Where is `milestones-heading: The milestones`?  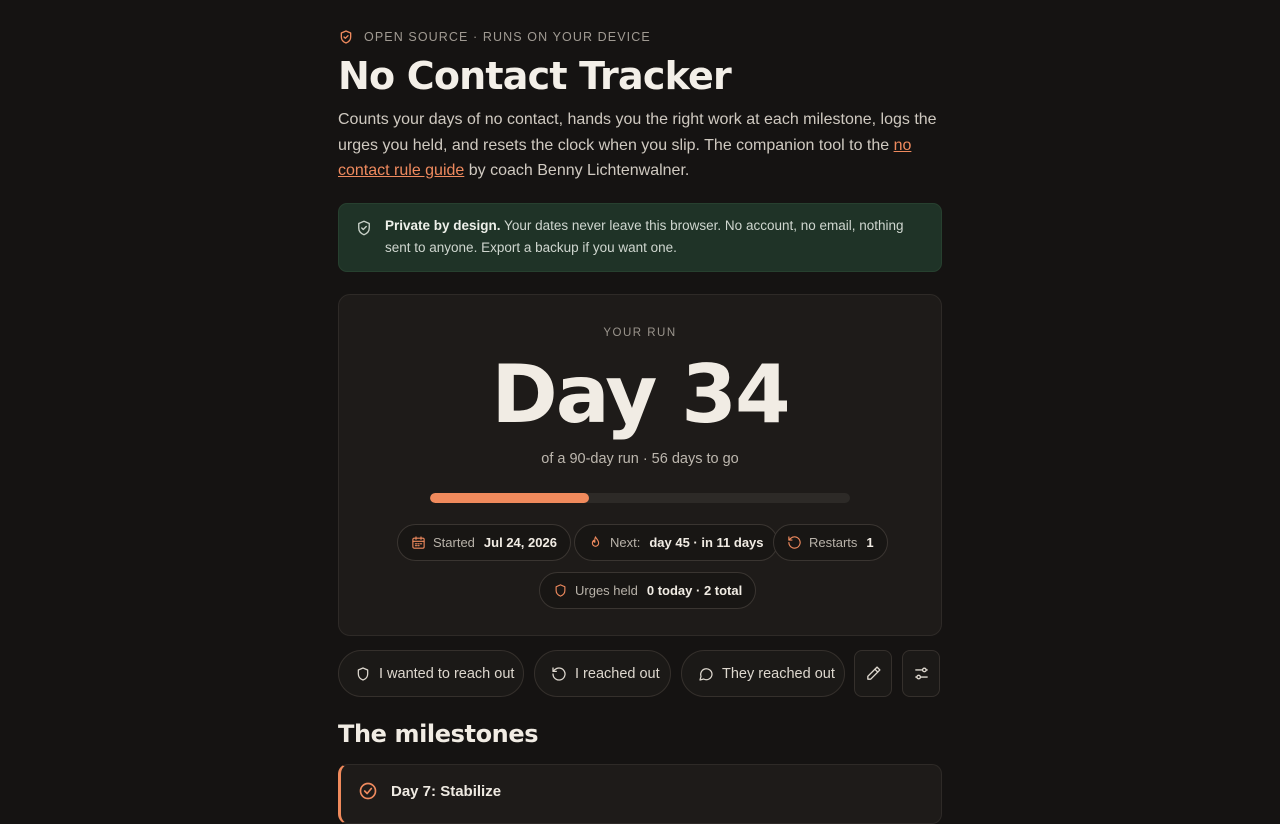 milestones-heading: The milestones is located at coordinates (438, 734).